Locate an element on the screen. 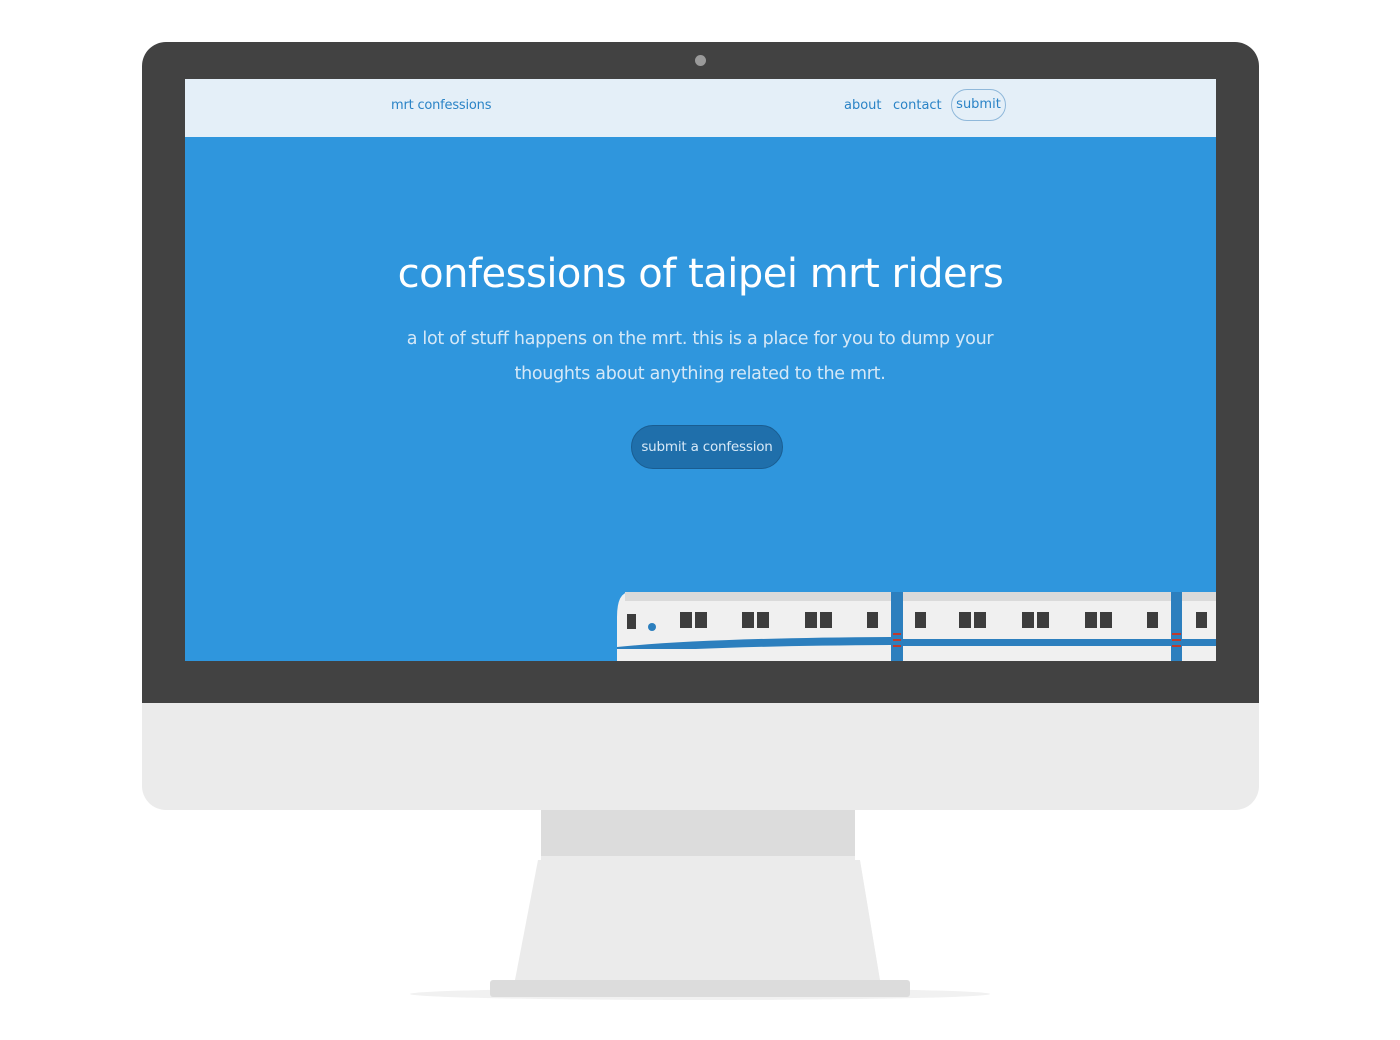 This screenshot has width=1400, height=1040. train-illustration is located at coordinates (916, 626).